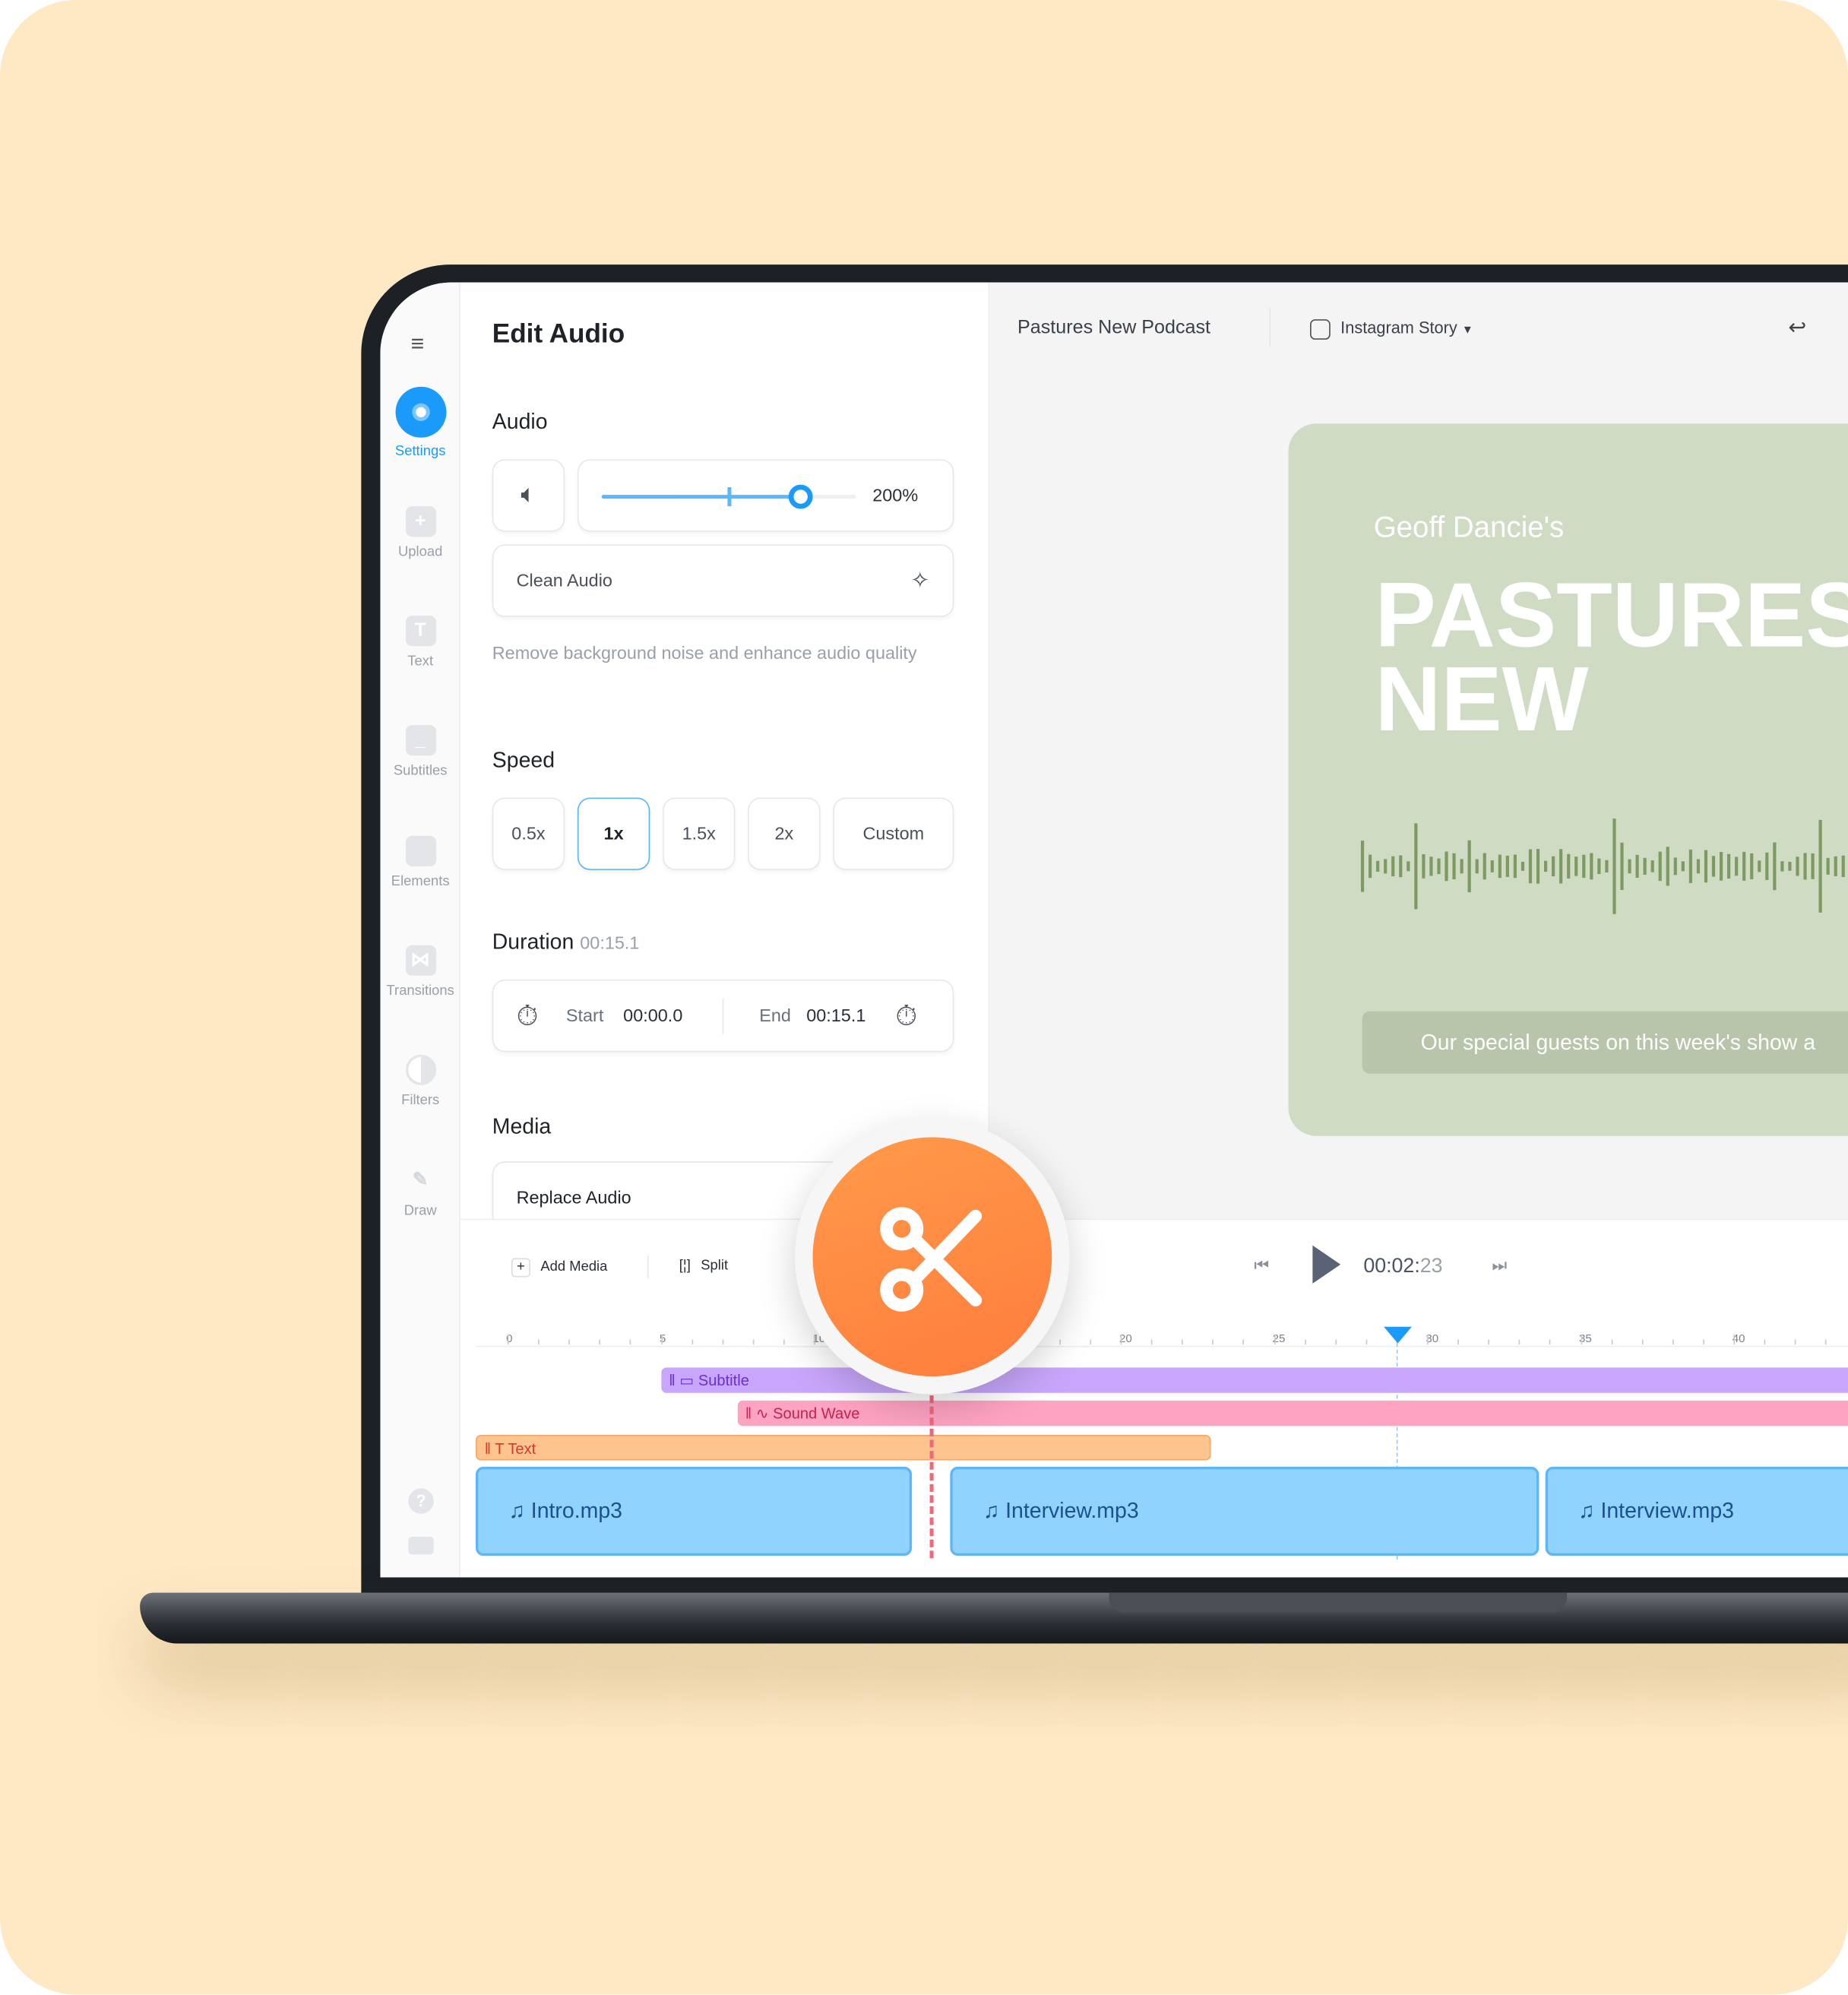 The image size is (1848, 1995). What do you see at coordinates (893, 834) in the screenshot?
I see `speed-option: Custom` at bounding box center [893, 834].